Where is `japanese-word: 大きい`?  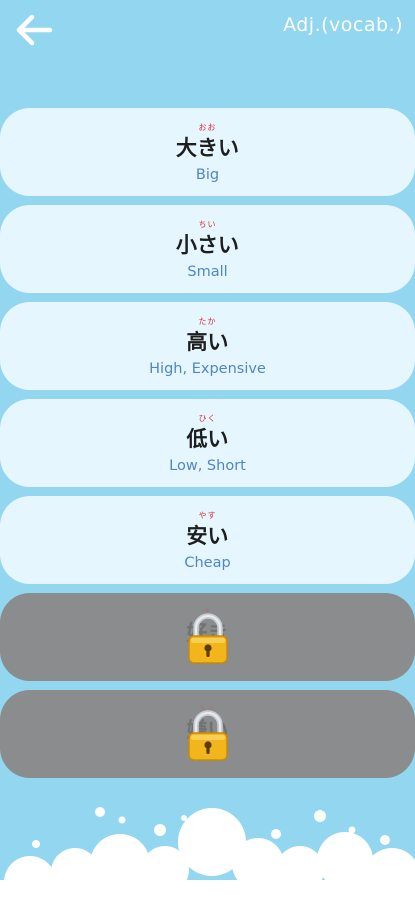
japanese-word: 大きい is located at coordinates (207, 148).